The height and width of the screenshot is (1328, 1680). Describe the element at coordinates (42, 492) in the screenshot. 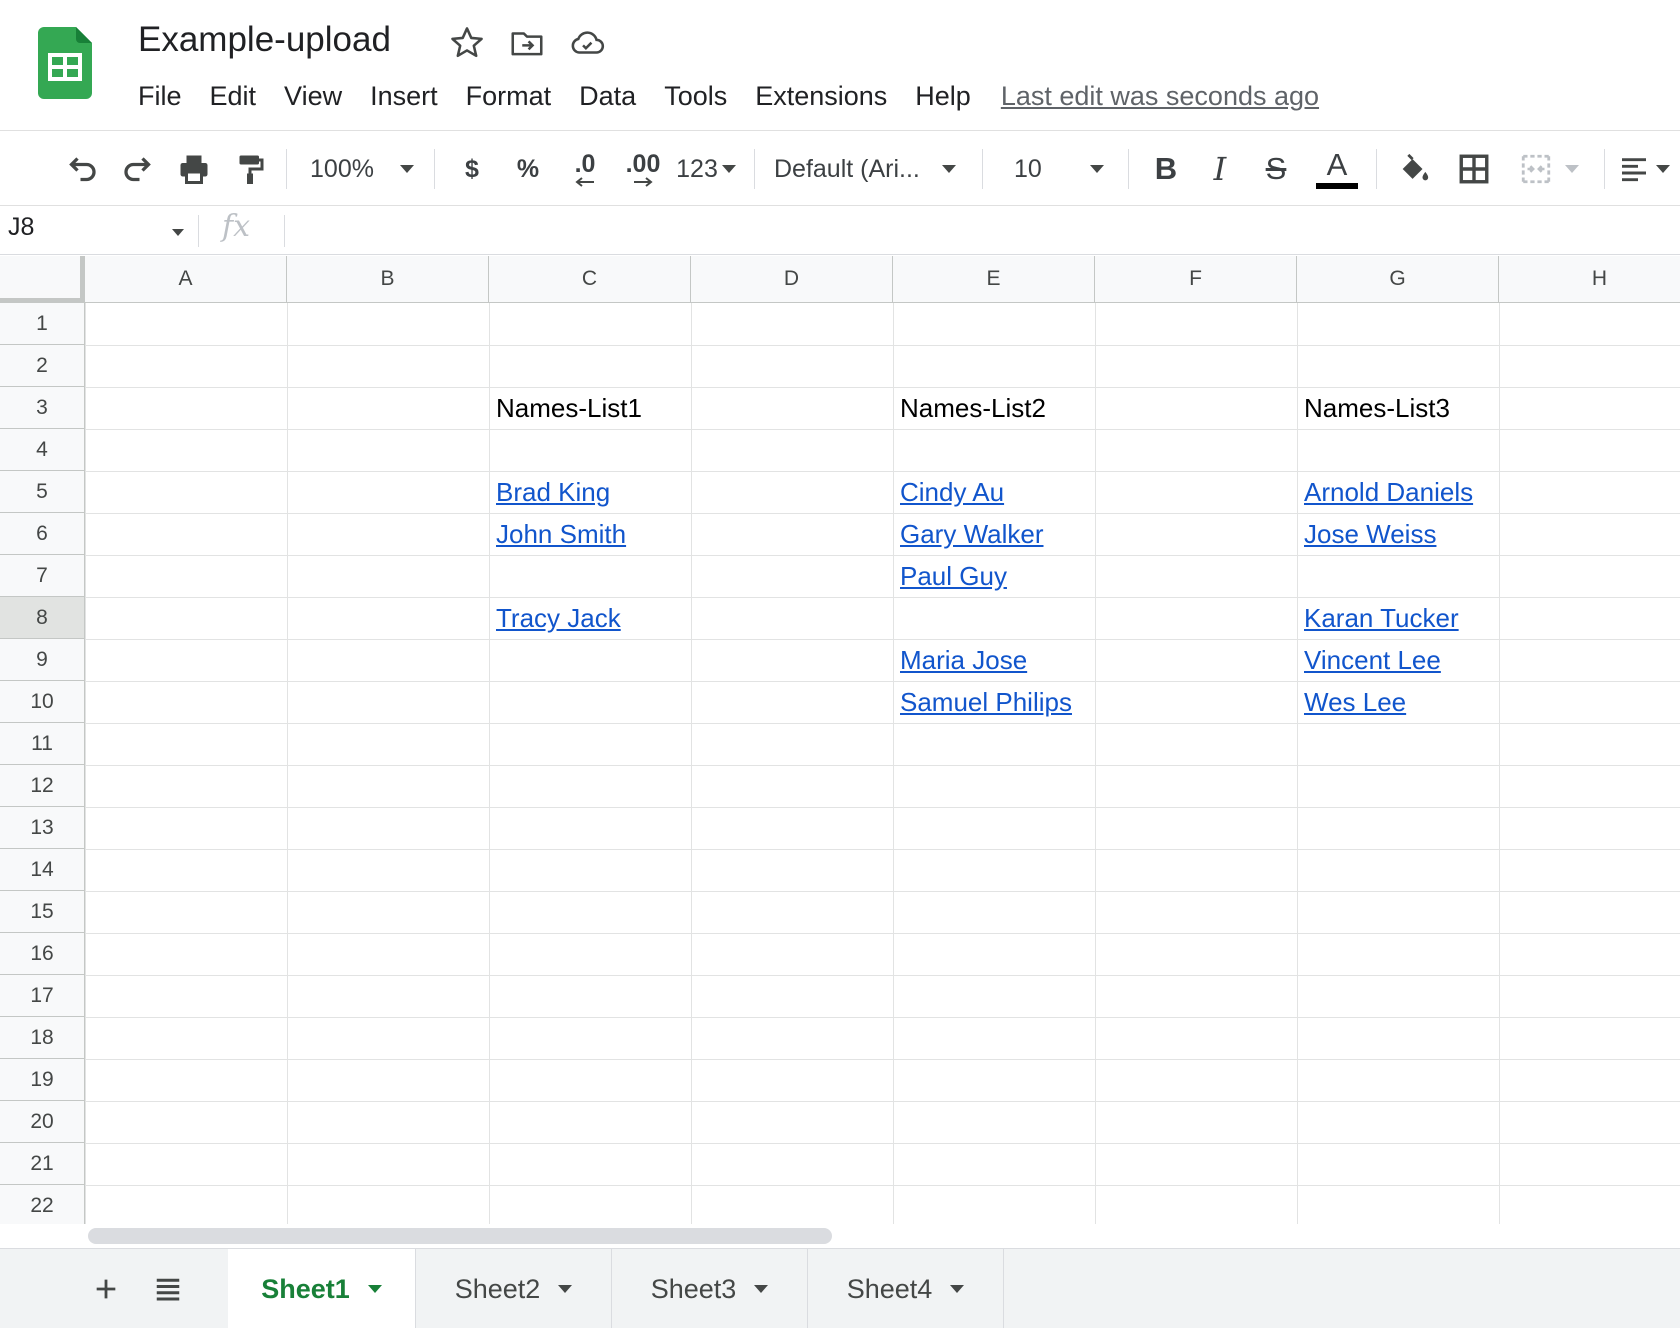

I see `row-header-5: 5` at that location.